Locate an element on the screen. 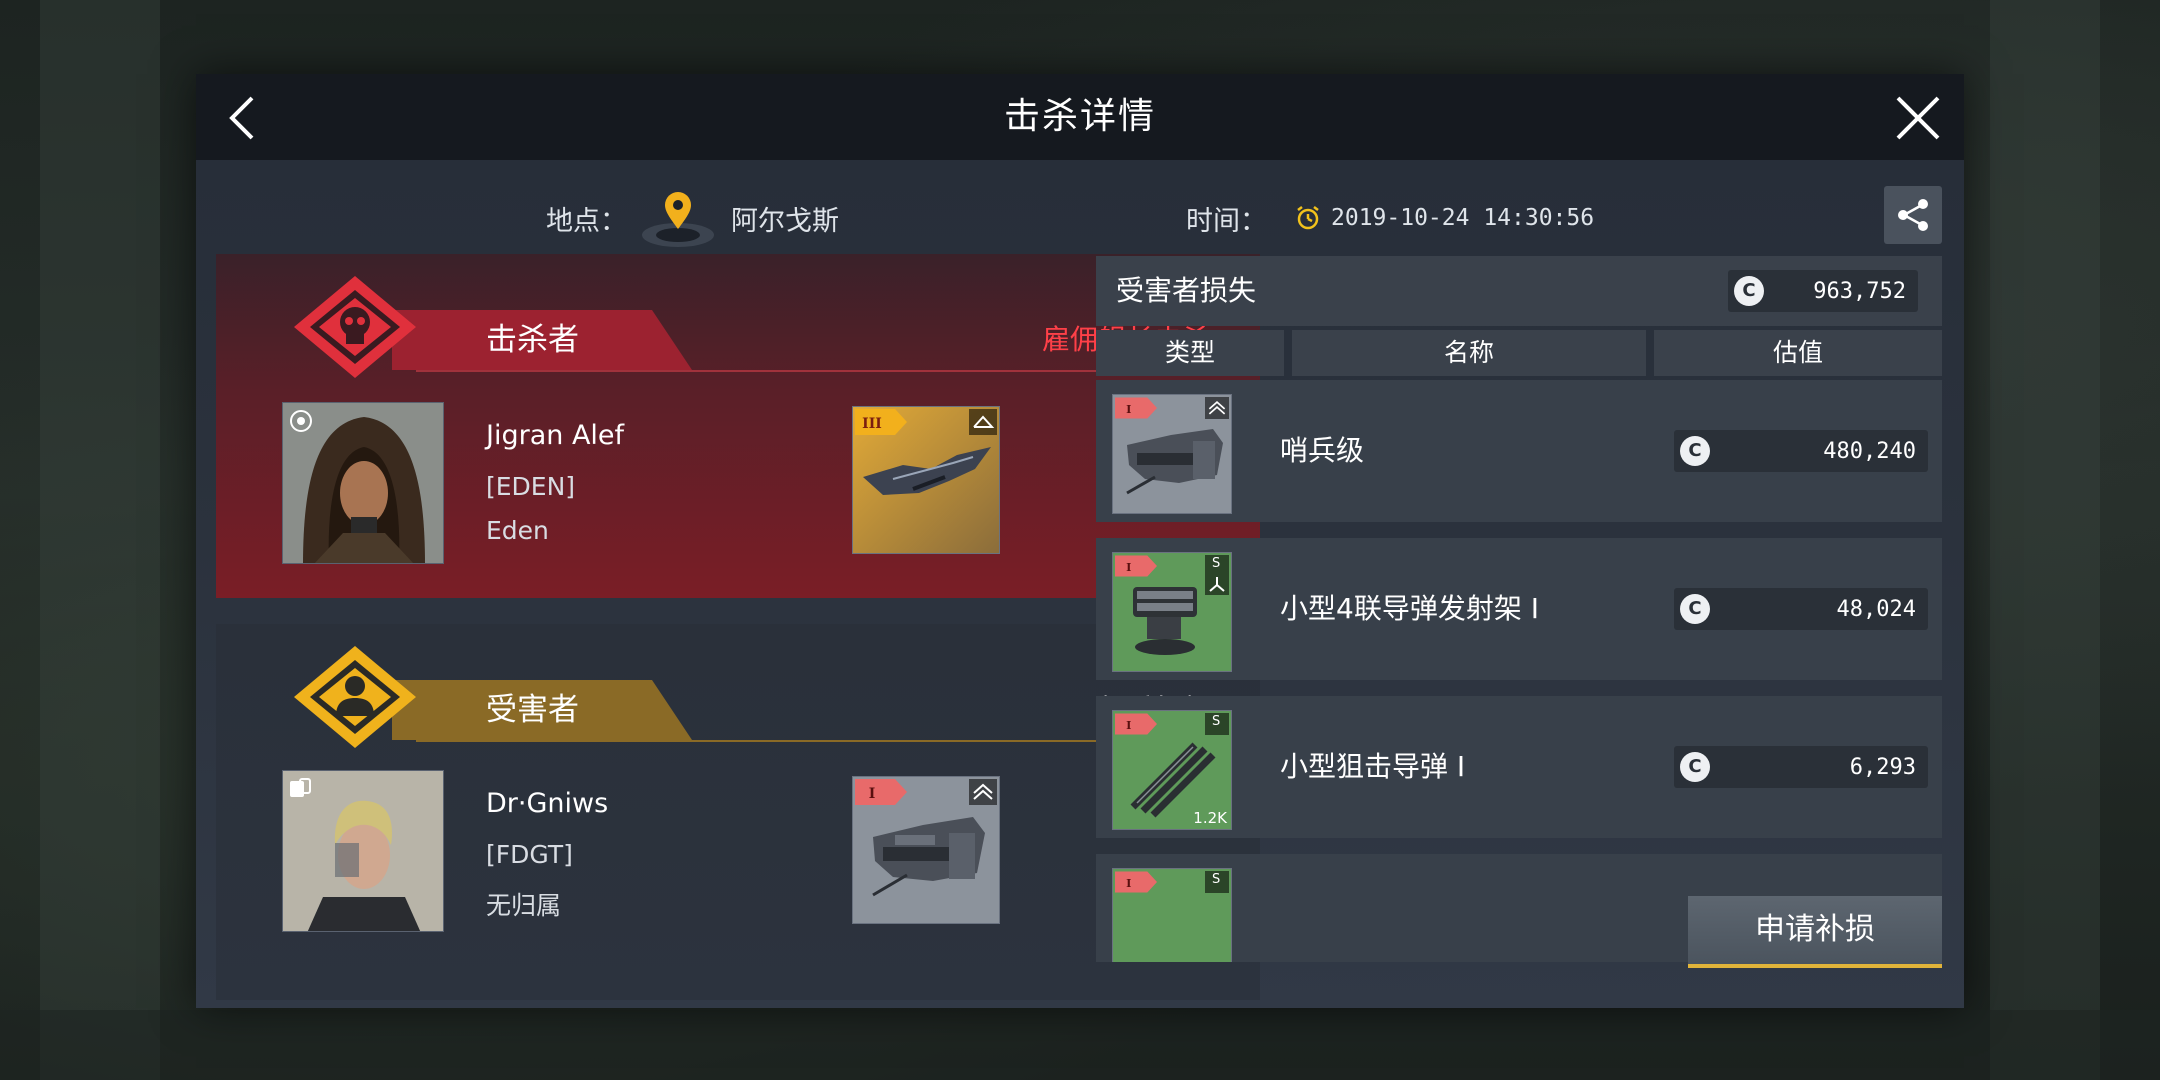  location-value: 阿尔戈斯 is located at coordinates (785, 221).